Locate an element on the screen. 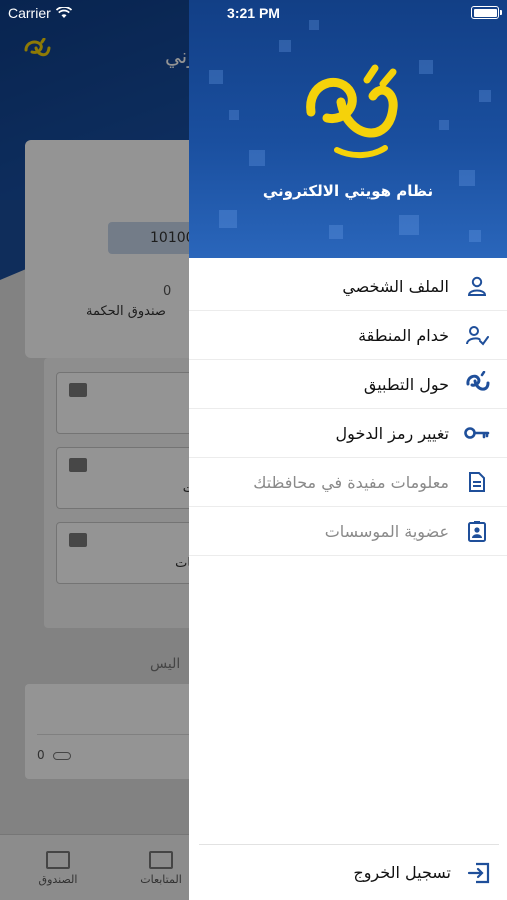 This screenshot has width=507, height=900. key-icon is located at coordinates (477, 433).